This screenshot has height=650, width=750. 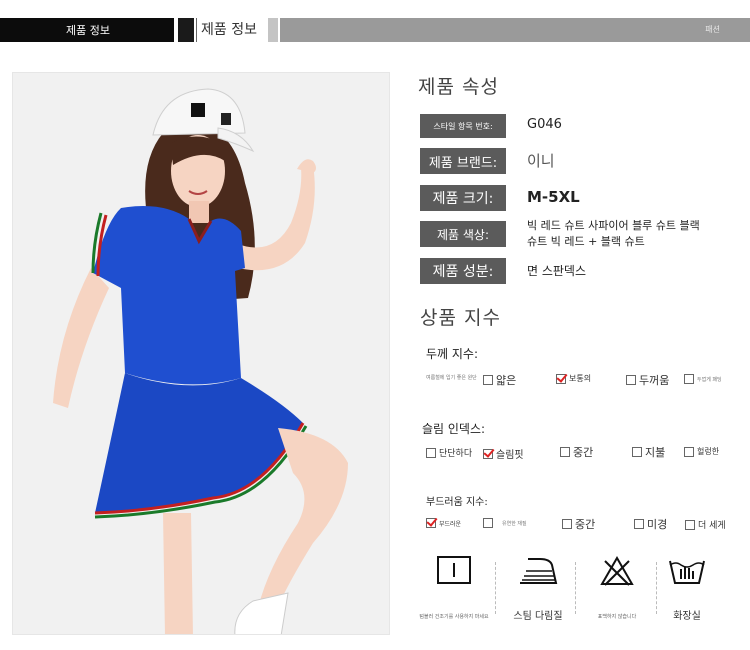 What do you see at coordinates (712, 29) in the screenshot?
I see `header-corner-text: 패션` at bounding box center [712, 29].